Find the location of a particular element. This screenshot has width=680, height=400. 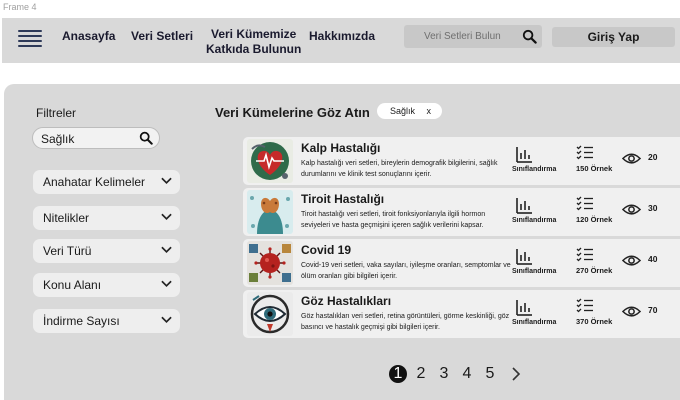

view-count: 70 is located at coordinates (653, 310).